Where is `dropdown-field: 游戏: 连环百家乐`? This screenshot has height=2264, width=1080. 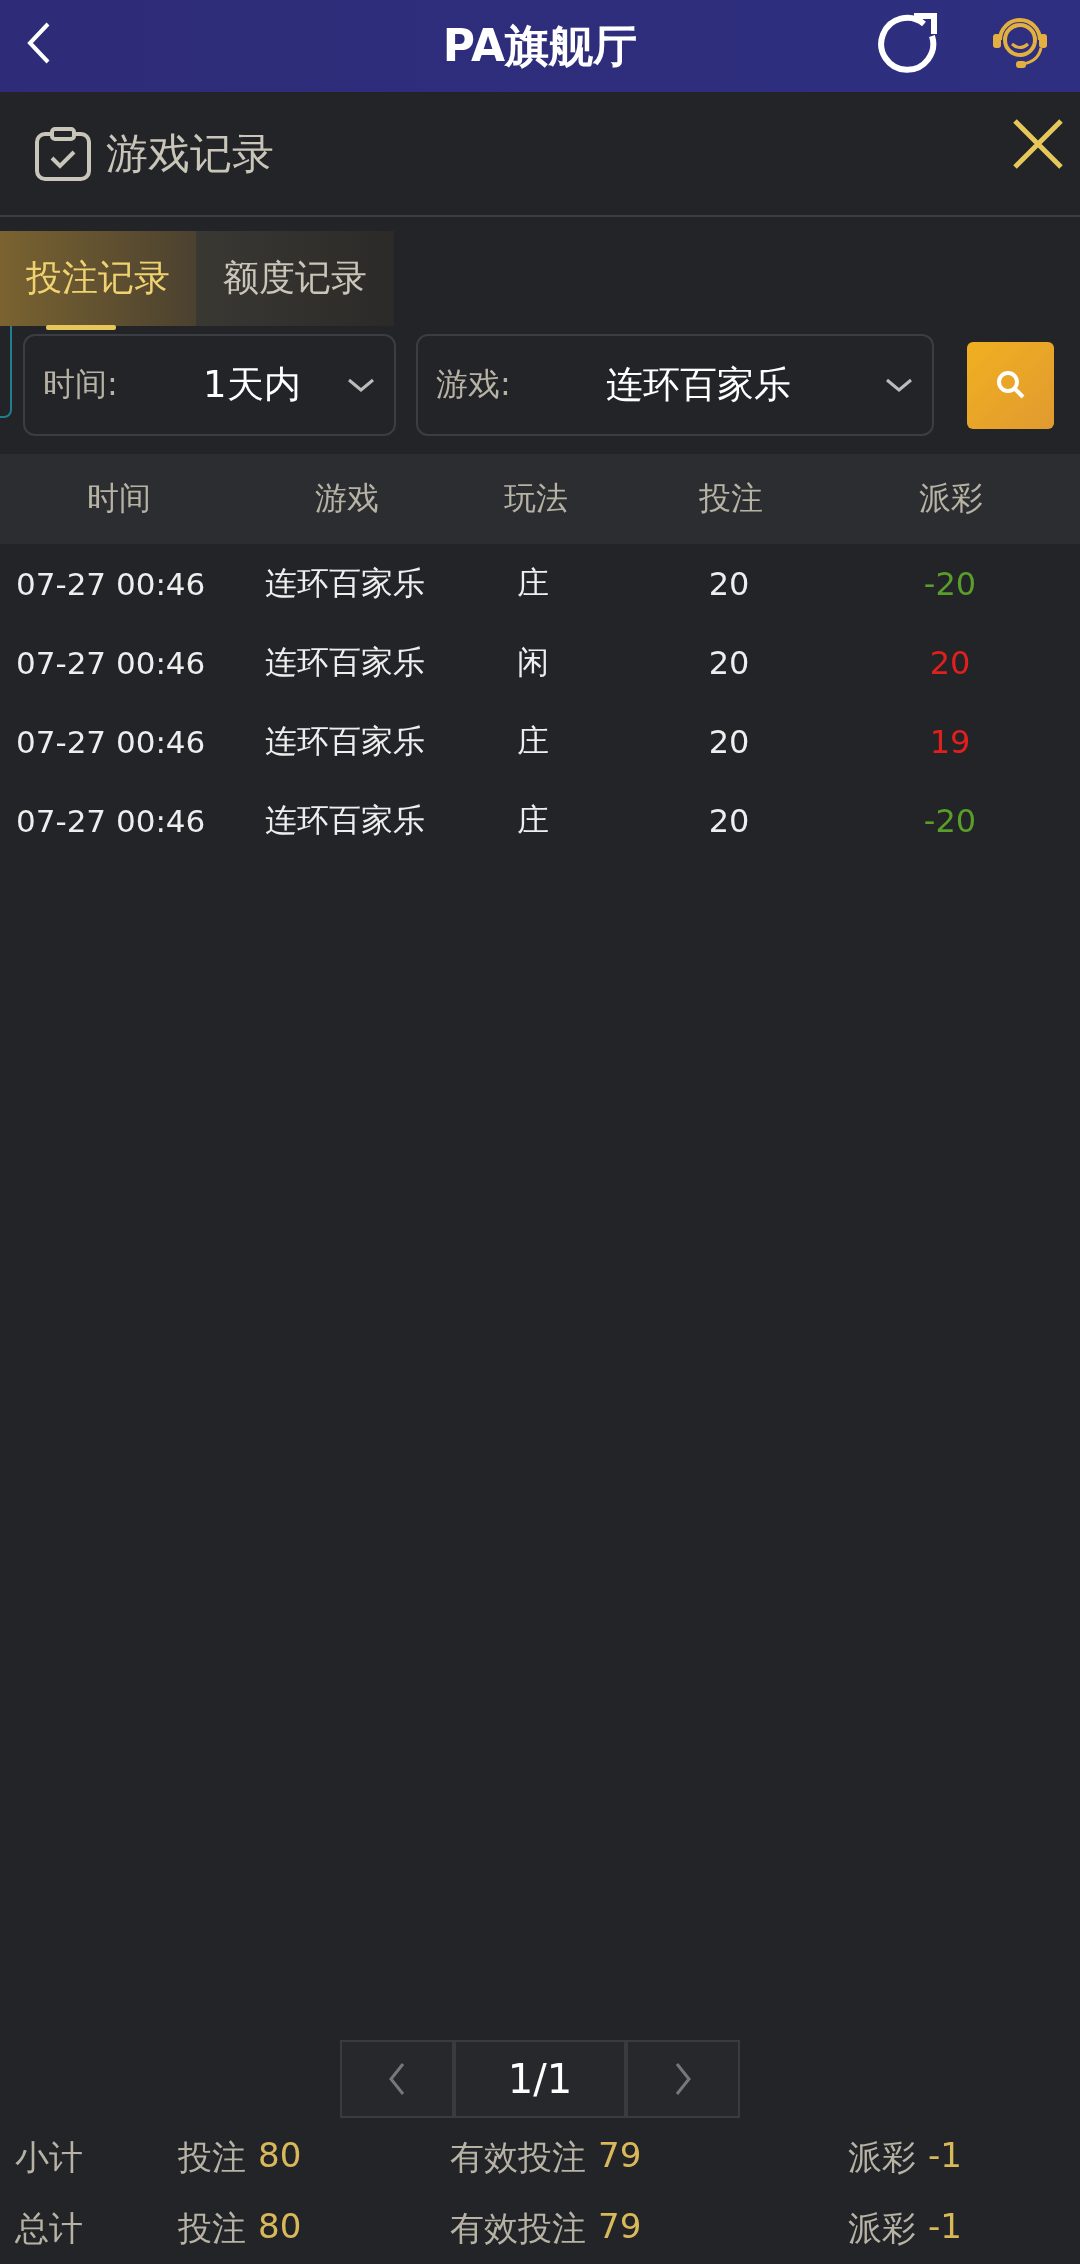 dropdown-field: 游戏: 连环百家乐 is located at coordinates (675, 385).